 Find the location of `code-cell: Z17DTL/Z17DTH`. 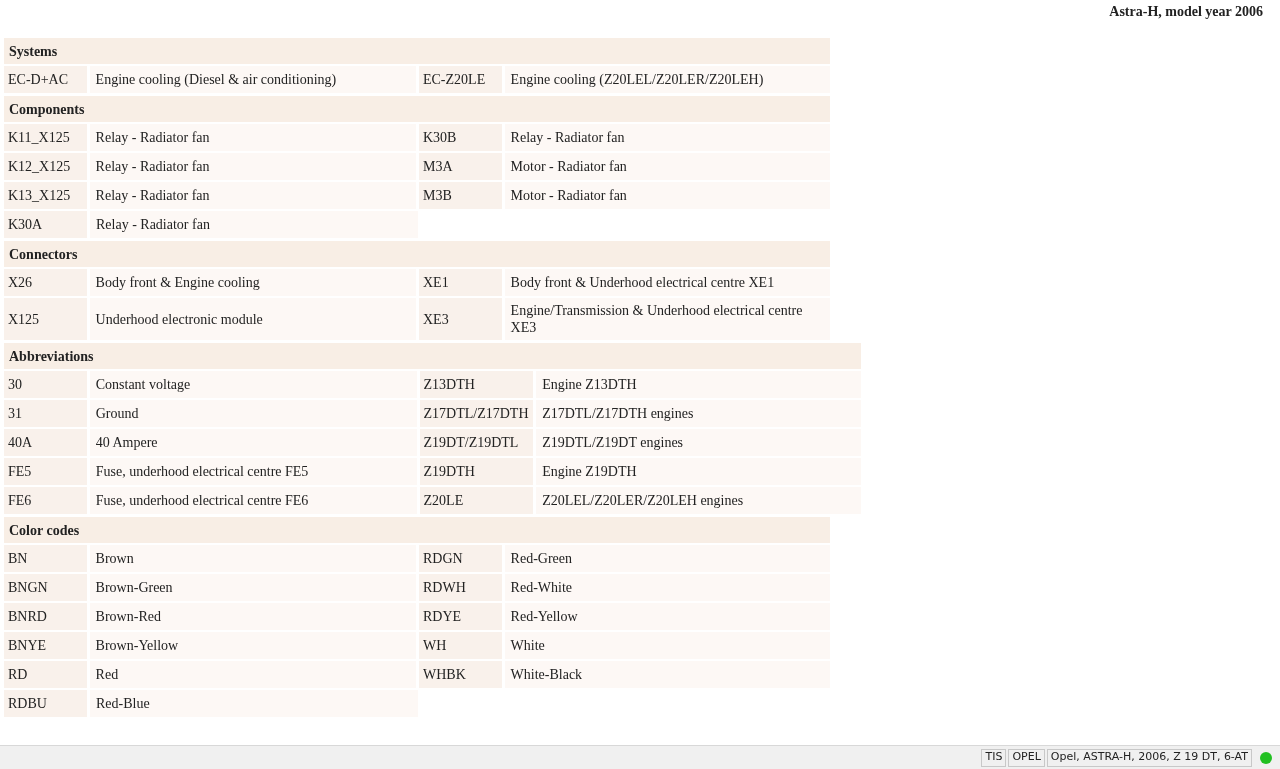

code-cell: Z17DTL/Z17DTH is located at coordinates (476, 413).